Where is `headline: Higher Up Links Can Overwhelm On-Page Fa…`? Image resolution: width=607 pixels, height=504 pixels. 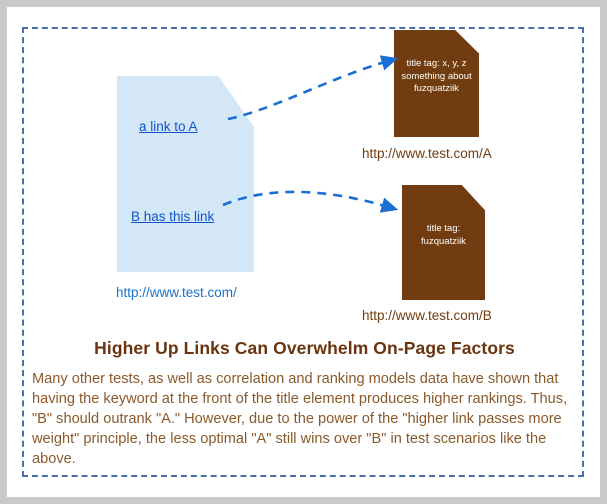 headline: Higher Up Links Can Overwhelm On-Page Fa… is located at coordinates (304, 348).